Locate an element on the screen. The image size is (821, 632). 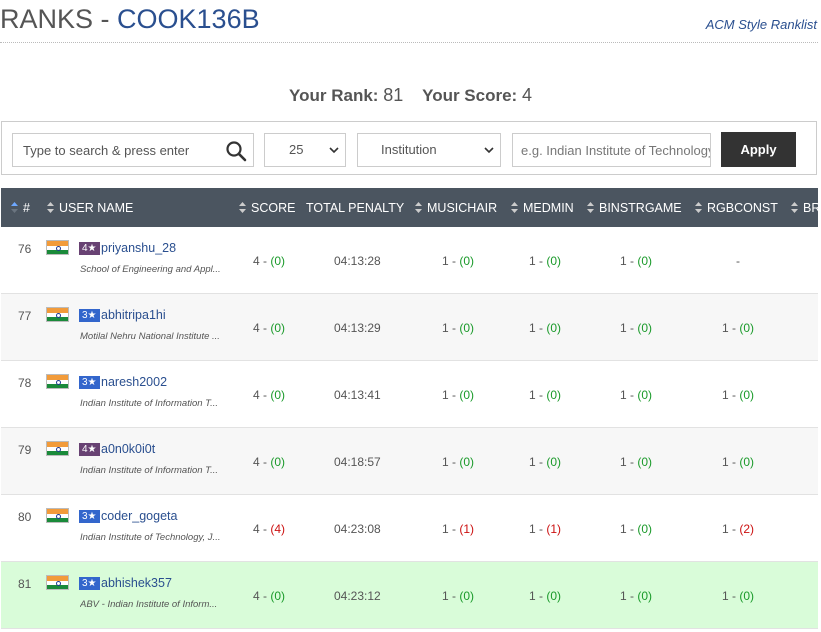
col-penalty: TOTAL PENALTY is located at coordinates (355, 208).